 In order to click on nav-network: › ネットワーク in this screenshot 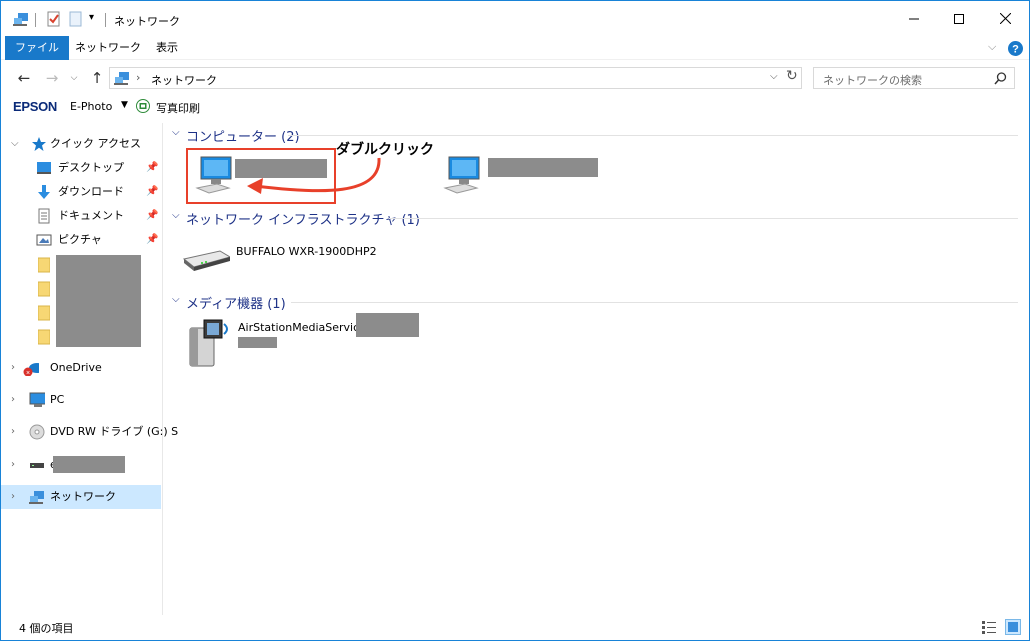, I will do `click(81, 497)`.